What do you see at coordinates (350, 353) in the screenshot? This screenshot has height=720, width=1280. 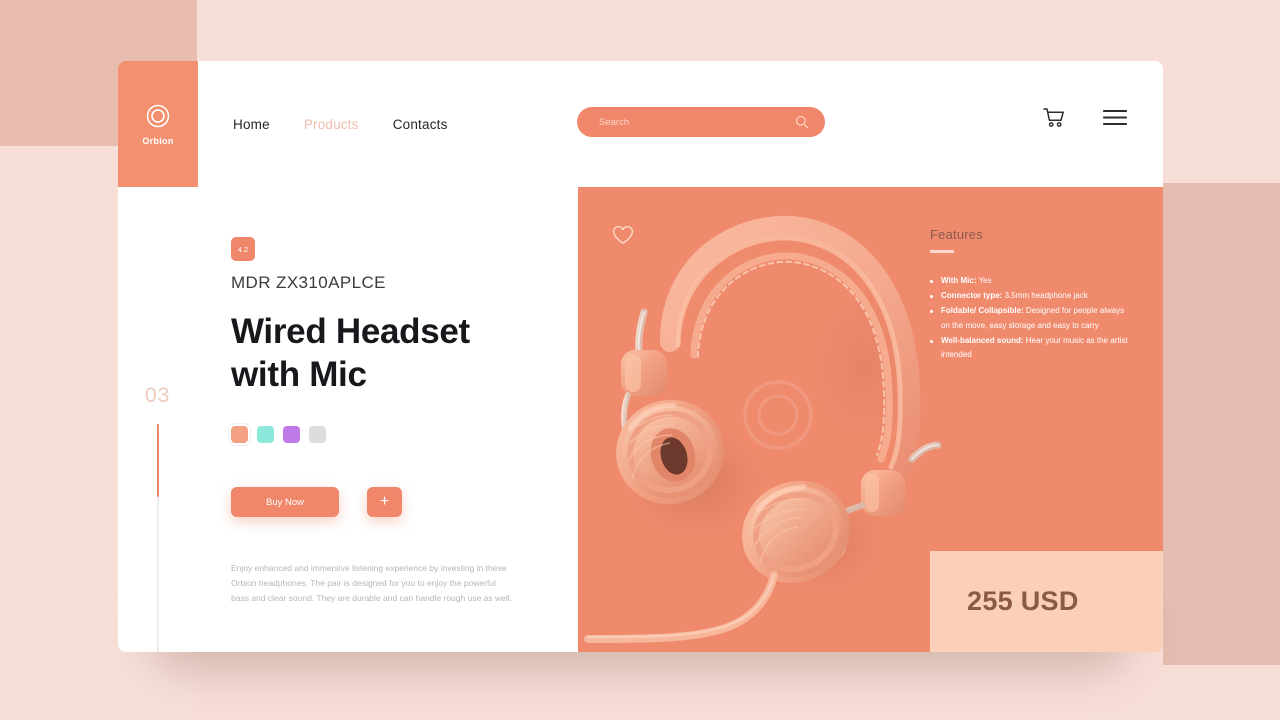 I see `product-title: Wired Headset with Mic` at bounding box center [350, 353].